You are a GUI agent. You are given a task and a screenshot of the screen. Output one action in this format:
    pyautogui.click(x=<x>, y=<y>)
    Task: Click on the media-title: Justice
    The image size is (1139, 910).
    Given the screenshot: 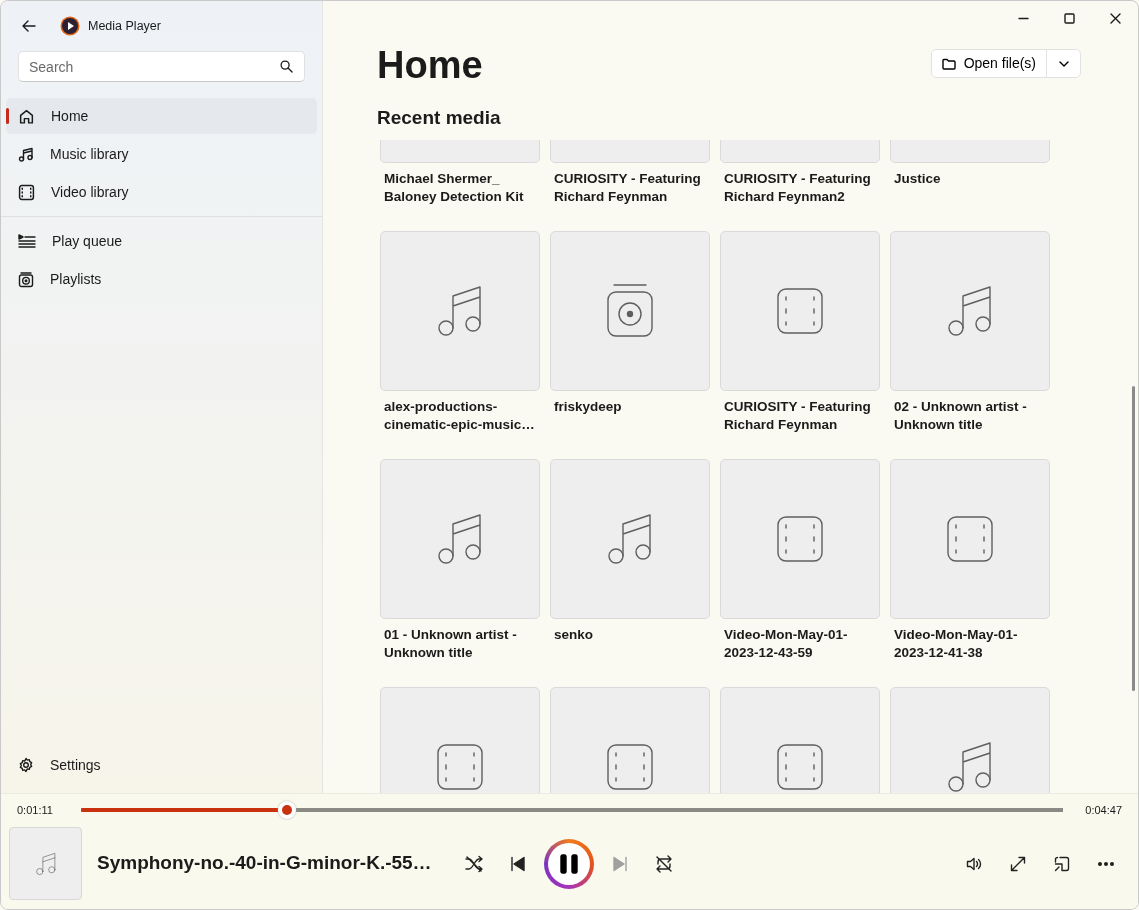 What is the action you would take?
    pyautogui.click(x=970, y=179)
    